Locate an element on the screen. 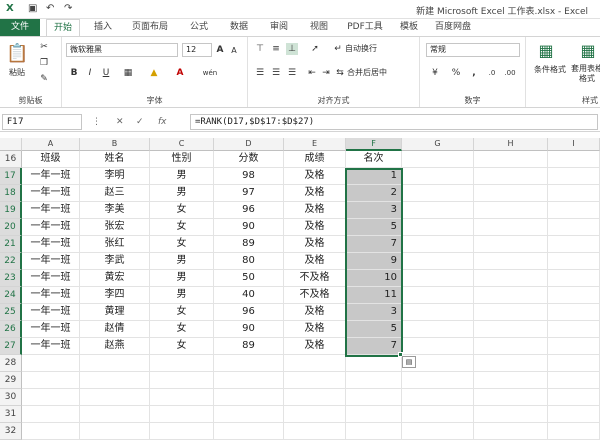 Image resolution: width=600 pixels, height=440 pixels. row-header: 18 is located at coordinates (11, 193).